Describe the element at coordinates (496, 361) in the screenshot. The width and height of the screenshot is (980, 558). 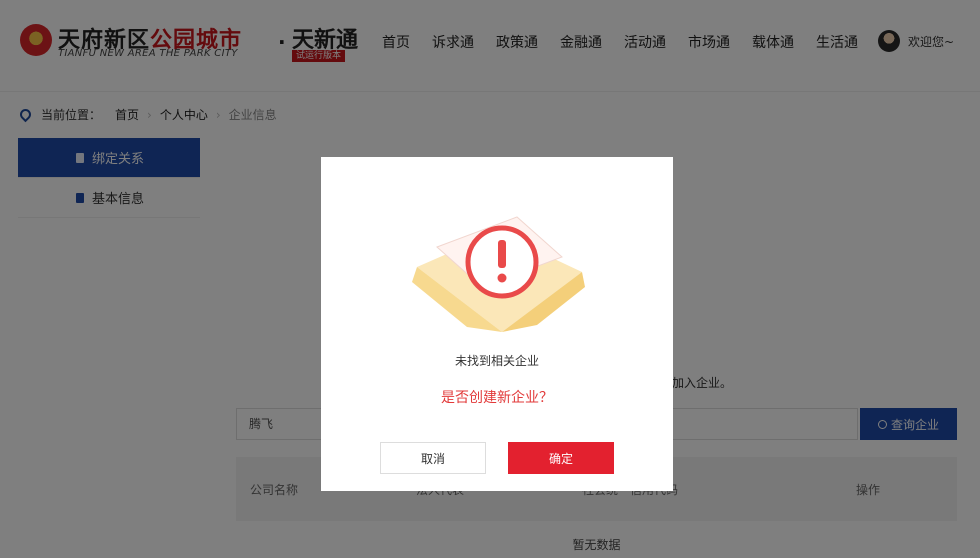
I see `dialog-message: 未找到相关企业` at that location.